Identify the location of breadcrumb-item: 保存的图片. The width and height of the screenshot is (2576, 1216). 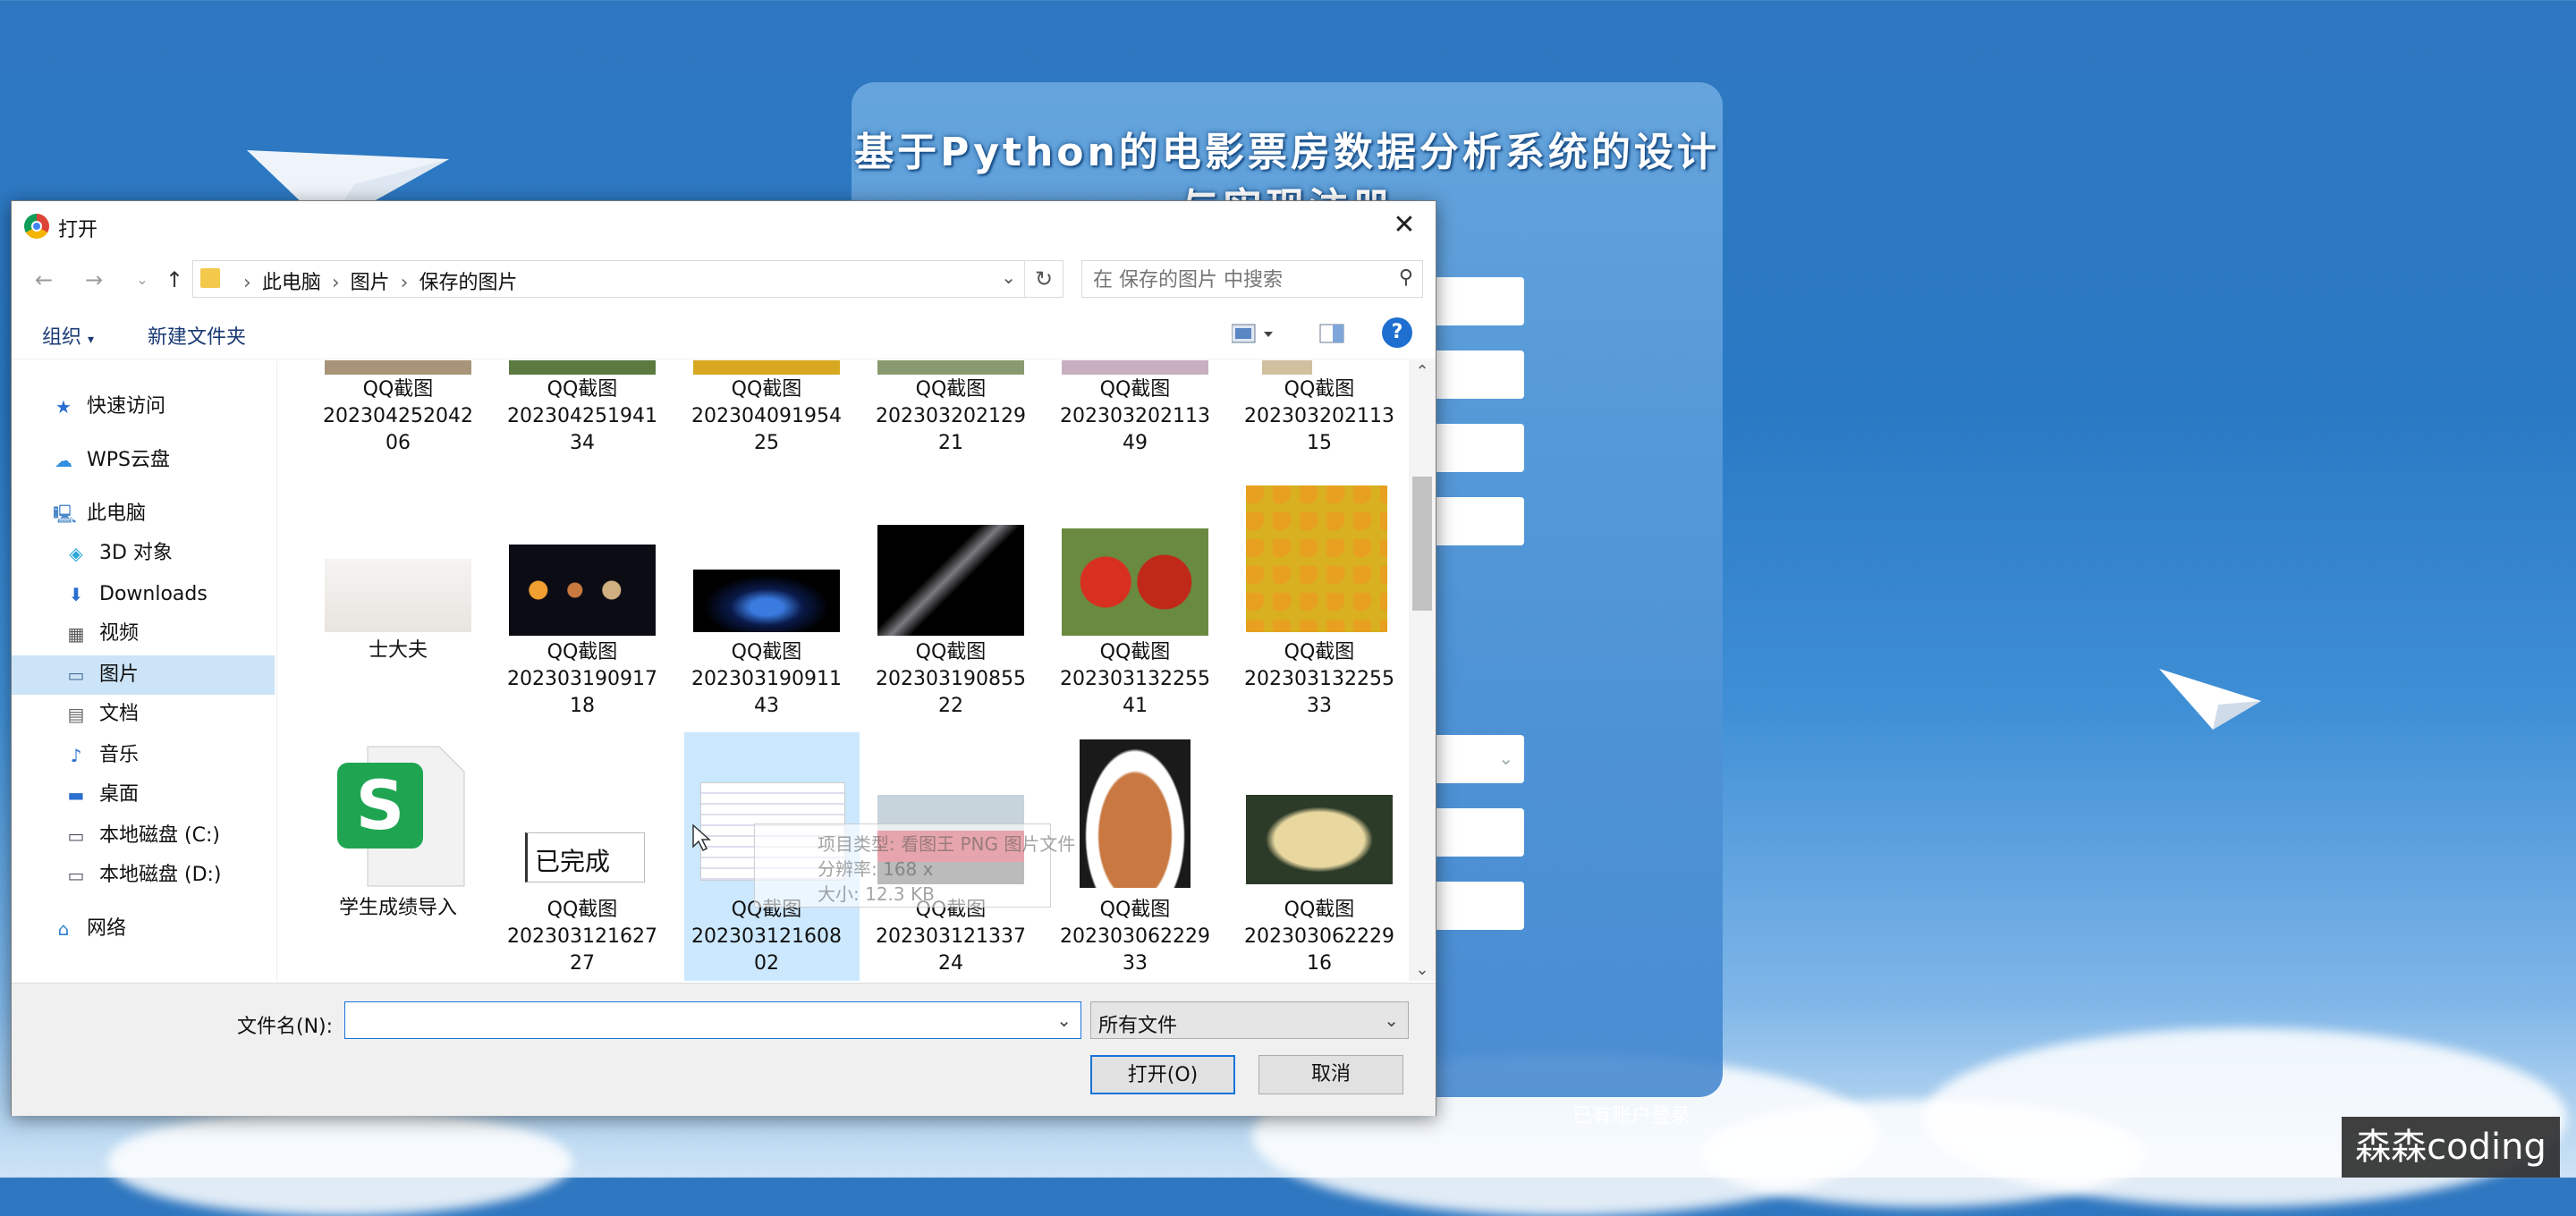
(468, 283).